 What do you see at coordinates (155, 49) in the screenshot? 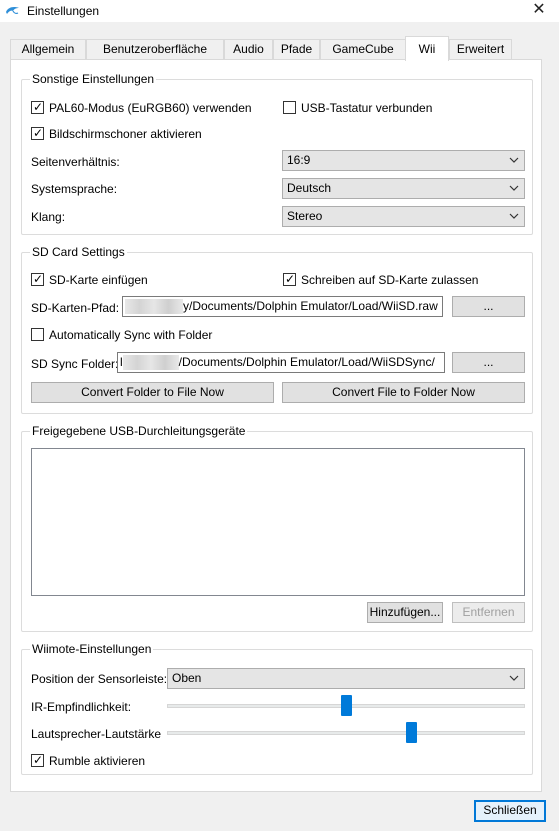
I see `tab-benutzeroberflaeche: Benutzeroberfläche` at bounding box center [155, 49].